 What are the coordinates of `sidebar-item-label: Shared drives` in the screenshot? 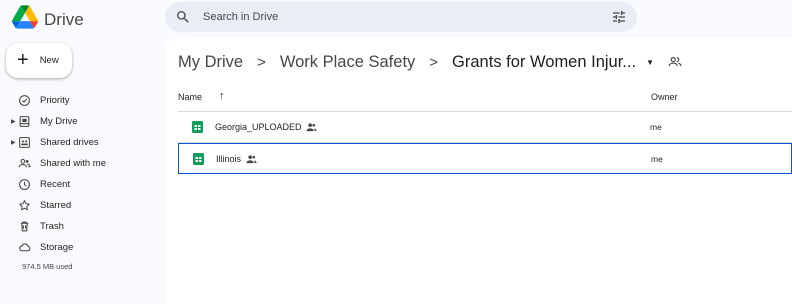 It's located at (69, 142).